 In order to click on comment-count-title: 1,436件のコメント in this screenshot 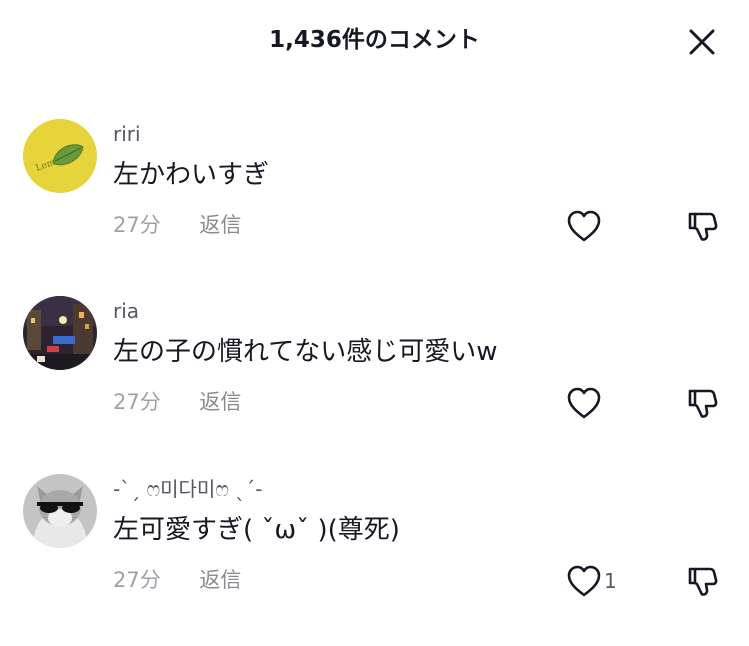, I will do `click(374, 40)`.